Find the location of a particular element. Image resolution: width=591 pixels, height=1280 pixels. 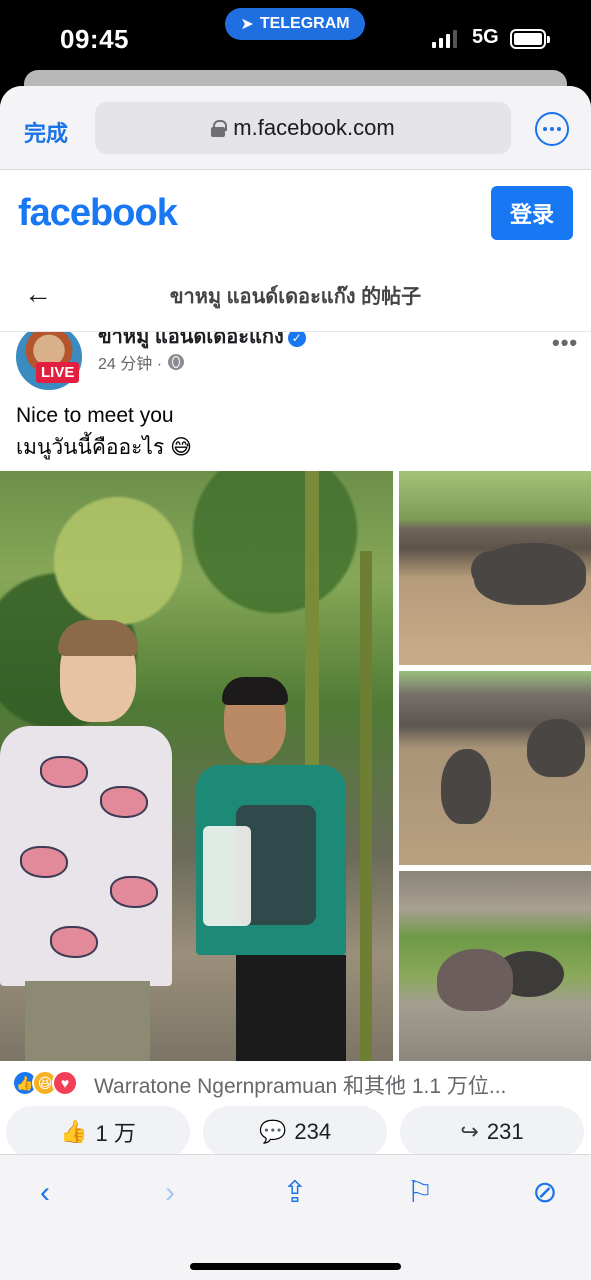

globe-icon is located at coordinates (176, 362).